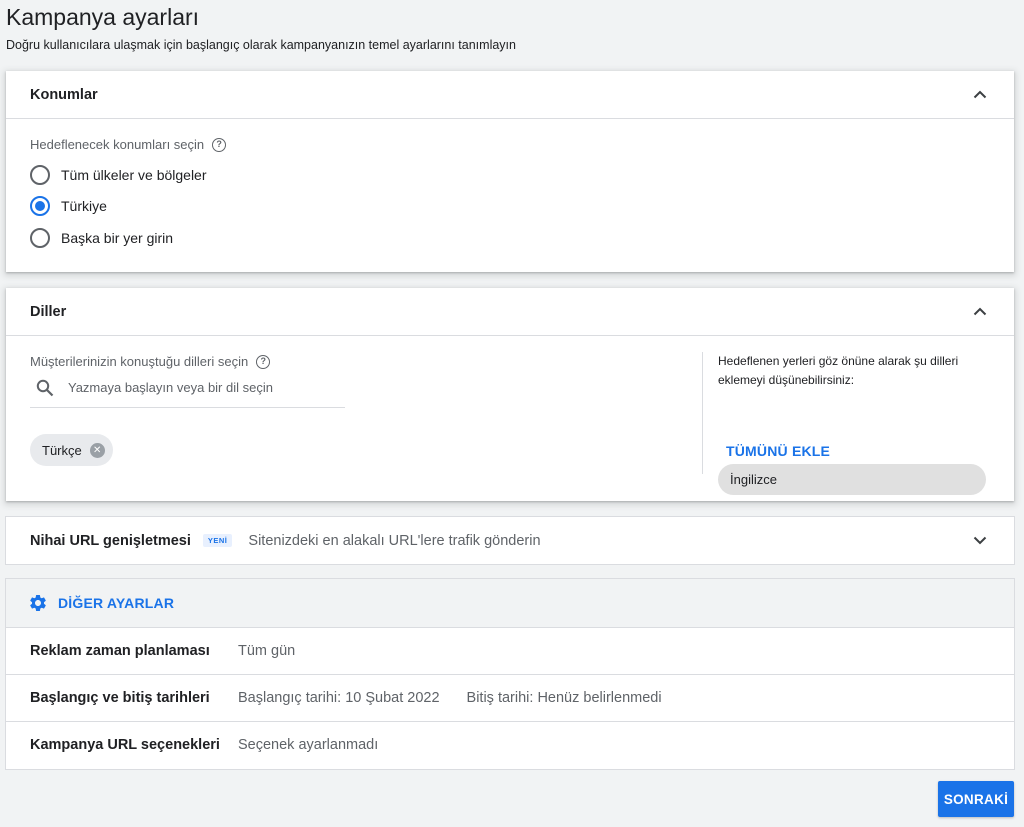 The image size is (1024, 827). I want to click on divider, so click(702, 413).